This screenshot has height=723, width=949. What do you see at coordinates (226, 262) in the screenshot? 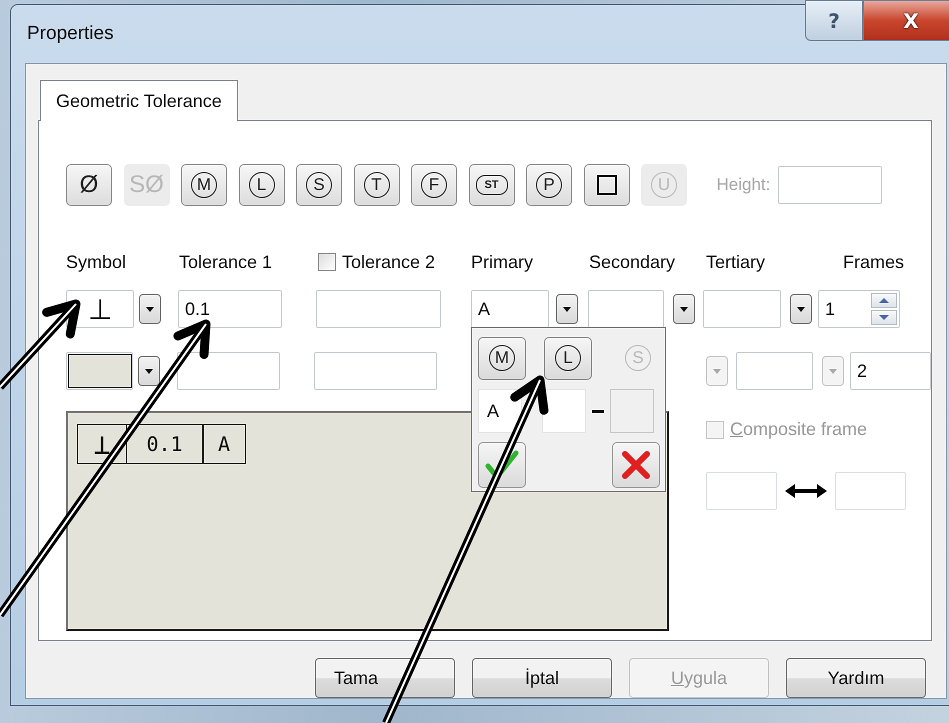
I see `column-label: Tolerance 1` at bounding box center [226, 262].